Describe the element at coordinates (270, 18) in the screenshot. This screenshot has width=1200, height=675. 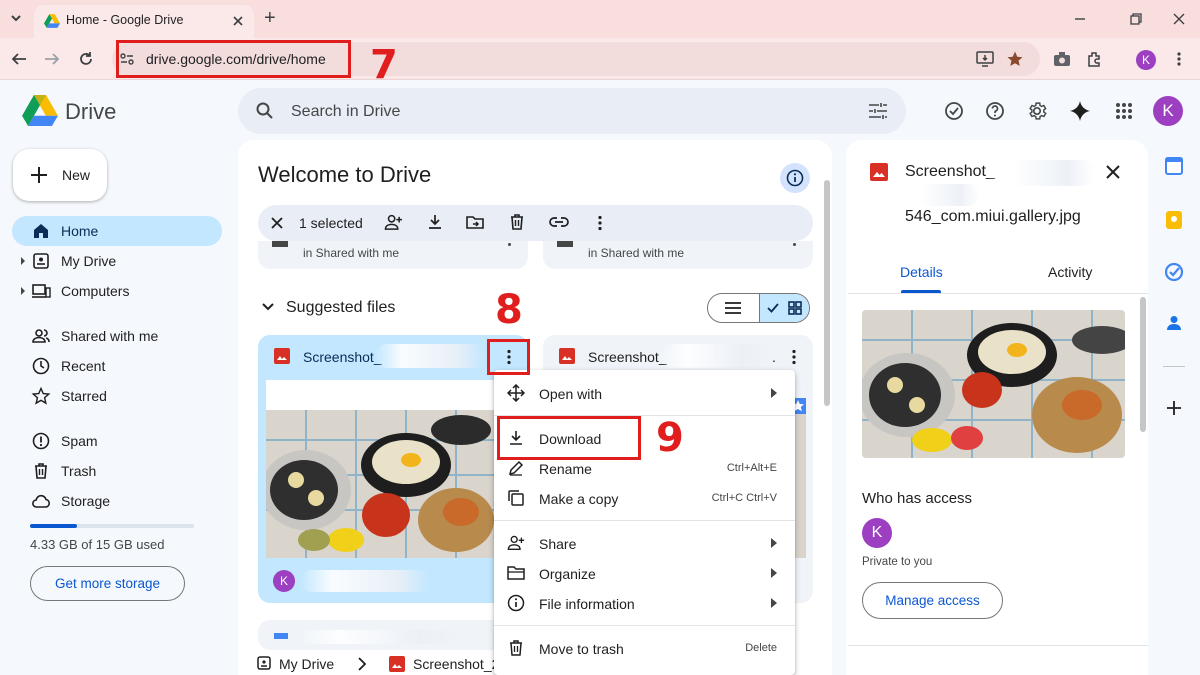
I see `new-tab-button: +` at that location.